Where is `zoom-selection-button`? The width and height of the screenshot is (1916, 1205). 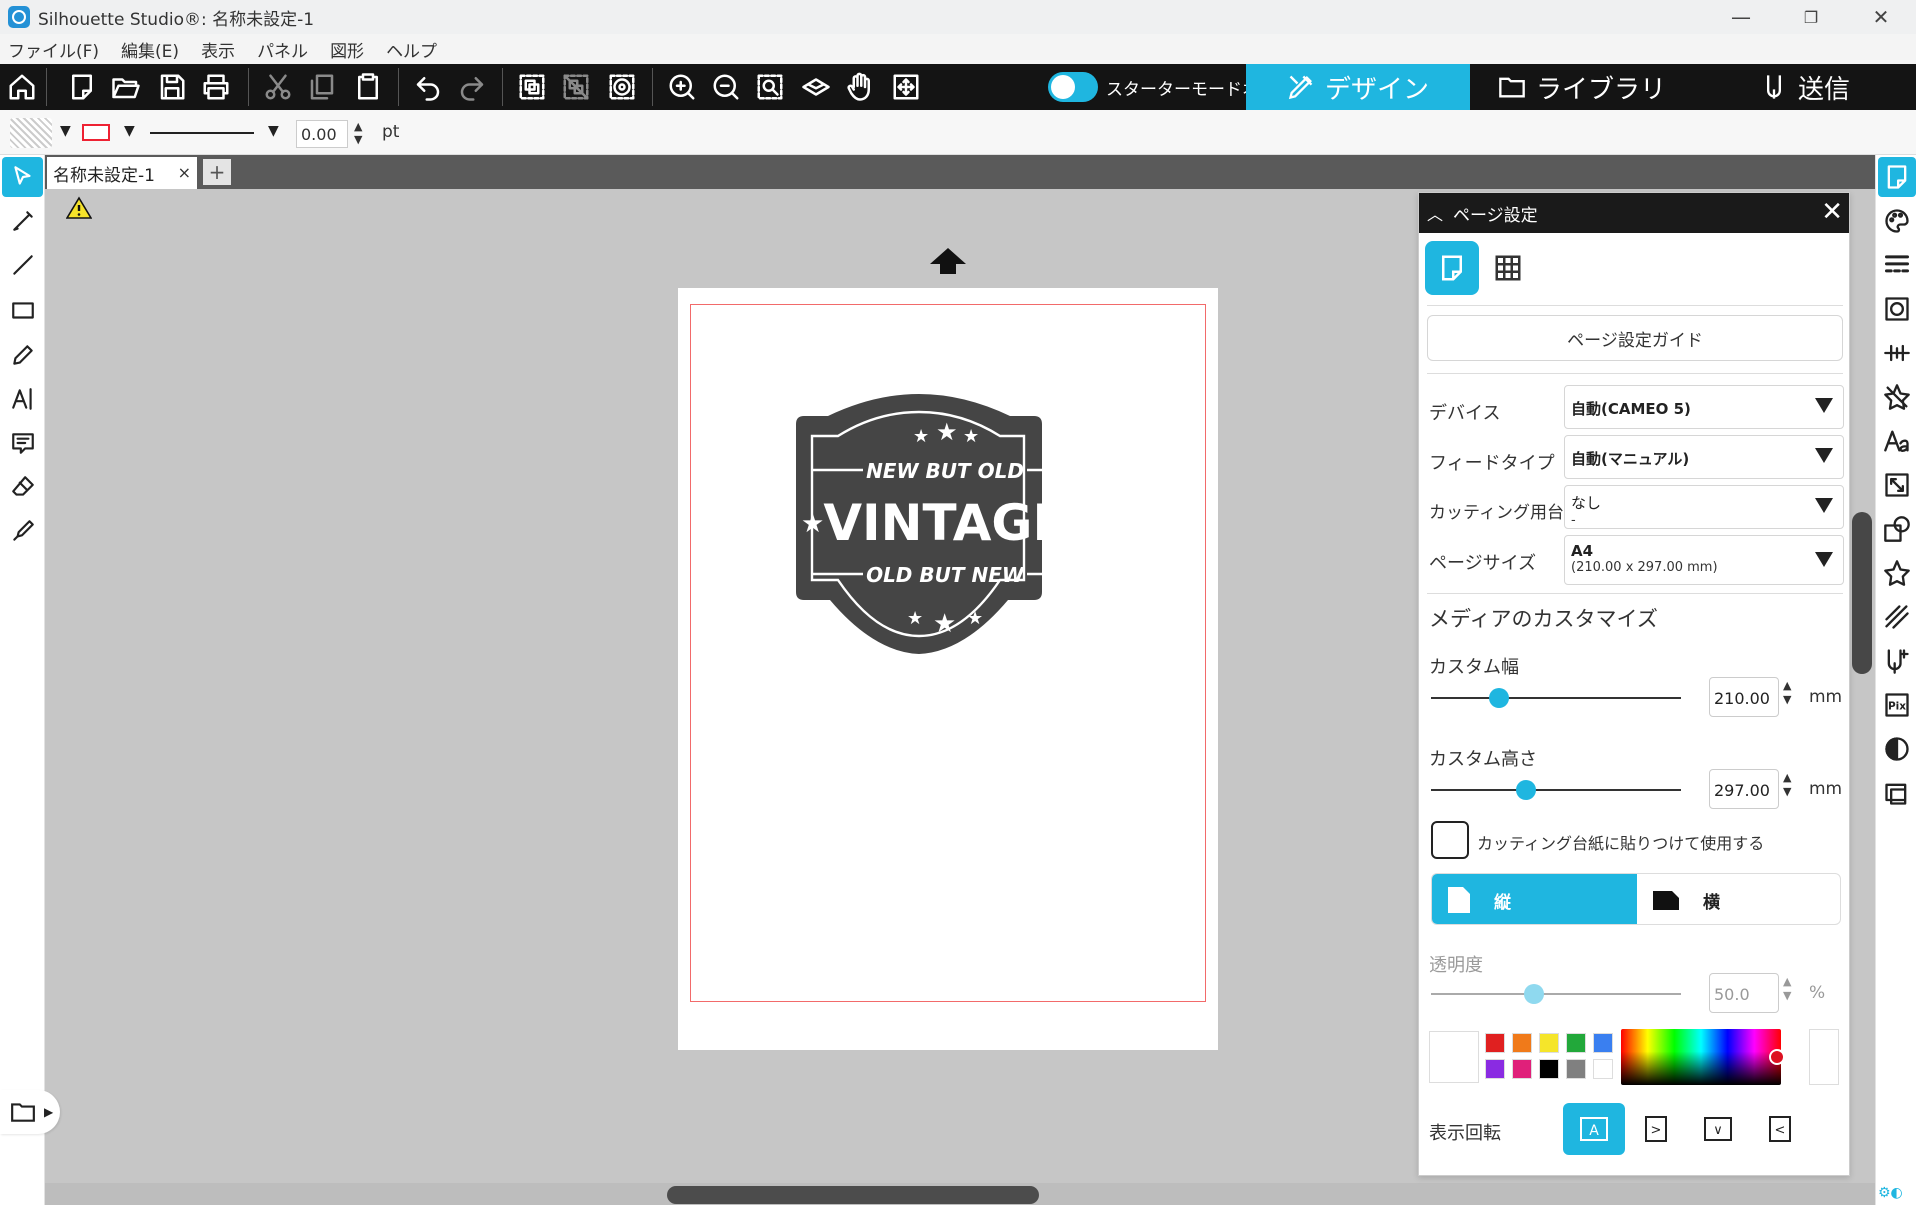 zoom-selection-button is located at coordinates (770, 87).